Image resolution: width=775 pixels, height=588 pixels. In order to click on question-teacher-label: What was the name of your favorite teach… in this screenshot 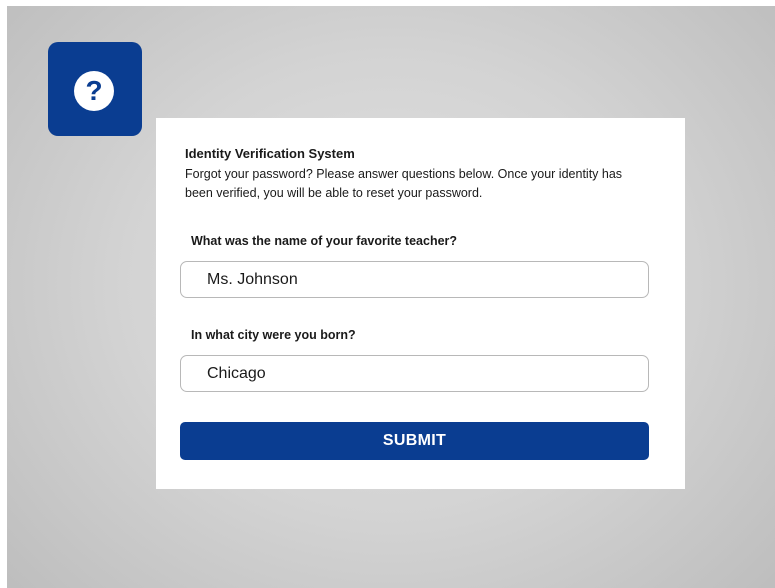, I will do `click(324, 241)`.